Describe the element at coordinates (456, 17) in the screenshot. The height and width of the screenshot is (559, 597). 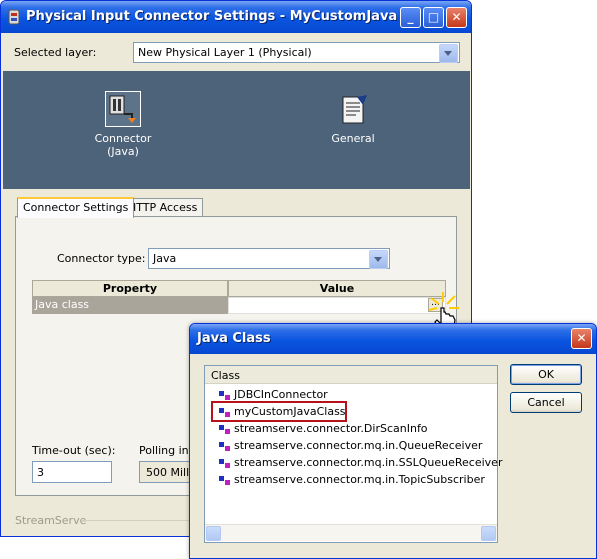
I see `close-button: ✕` at that location.